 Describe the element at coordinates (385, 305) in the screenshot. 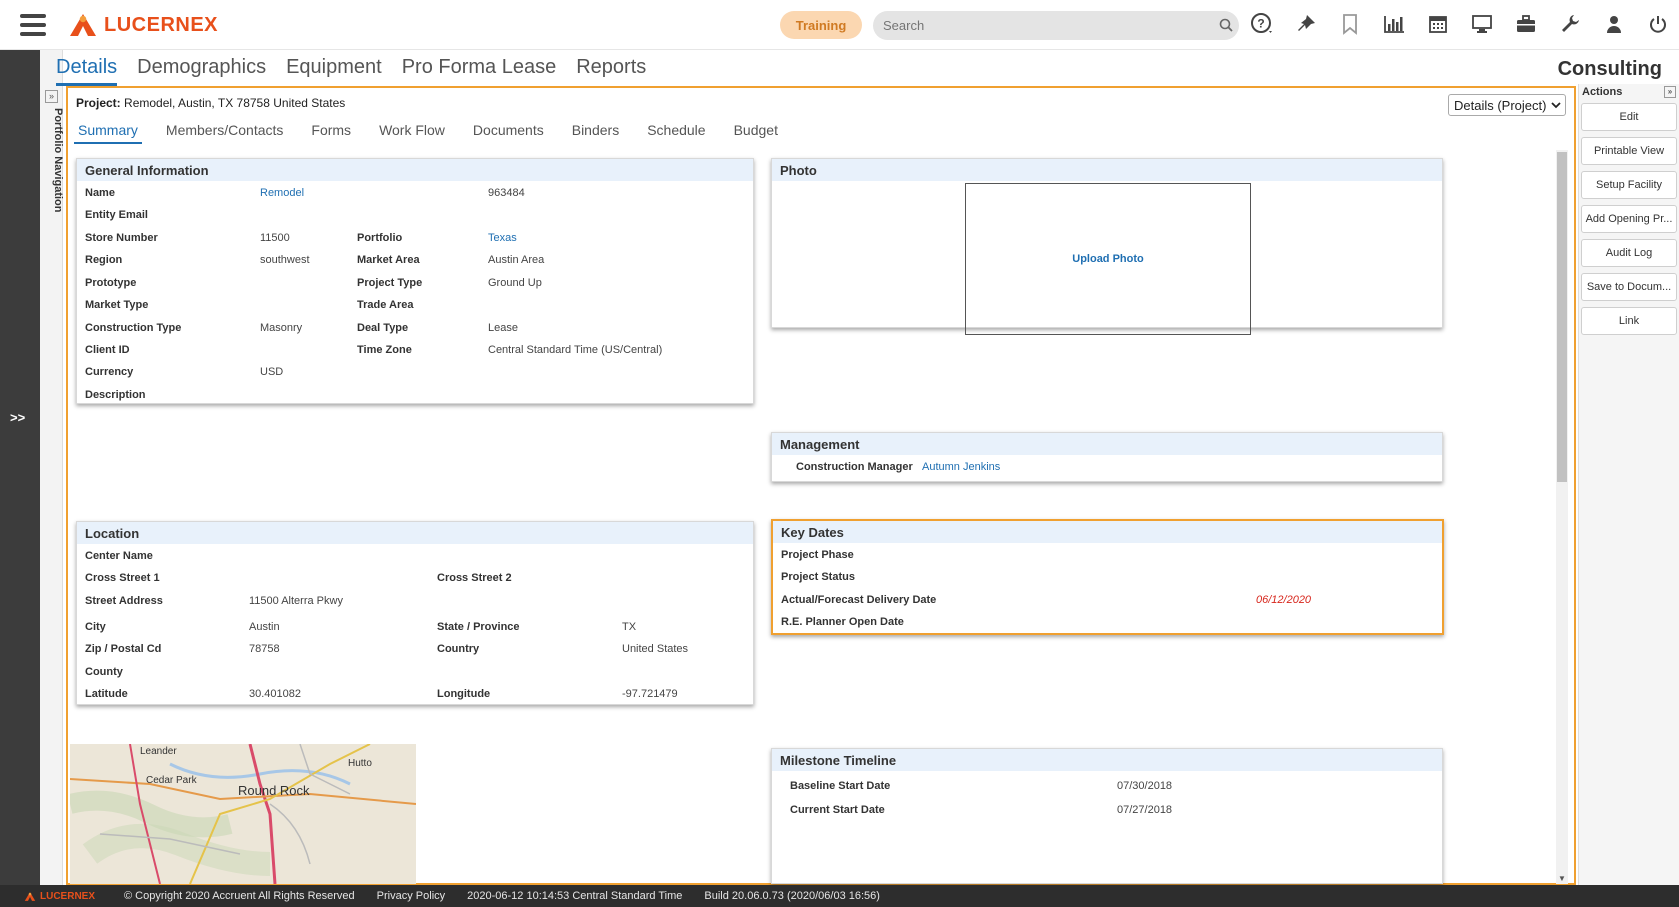

I see `trade-area-label: Trade Area` at that location.